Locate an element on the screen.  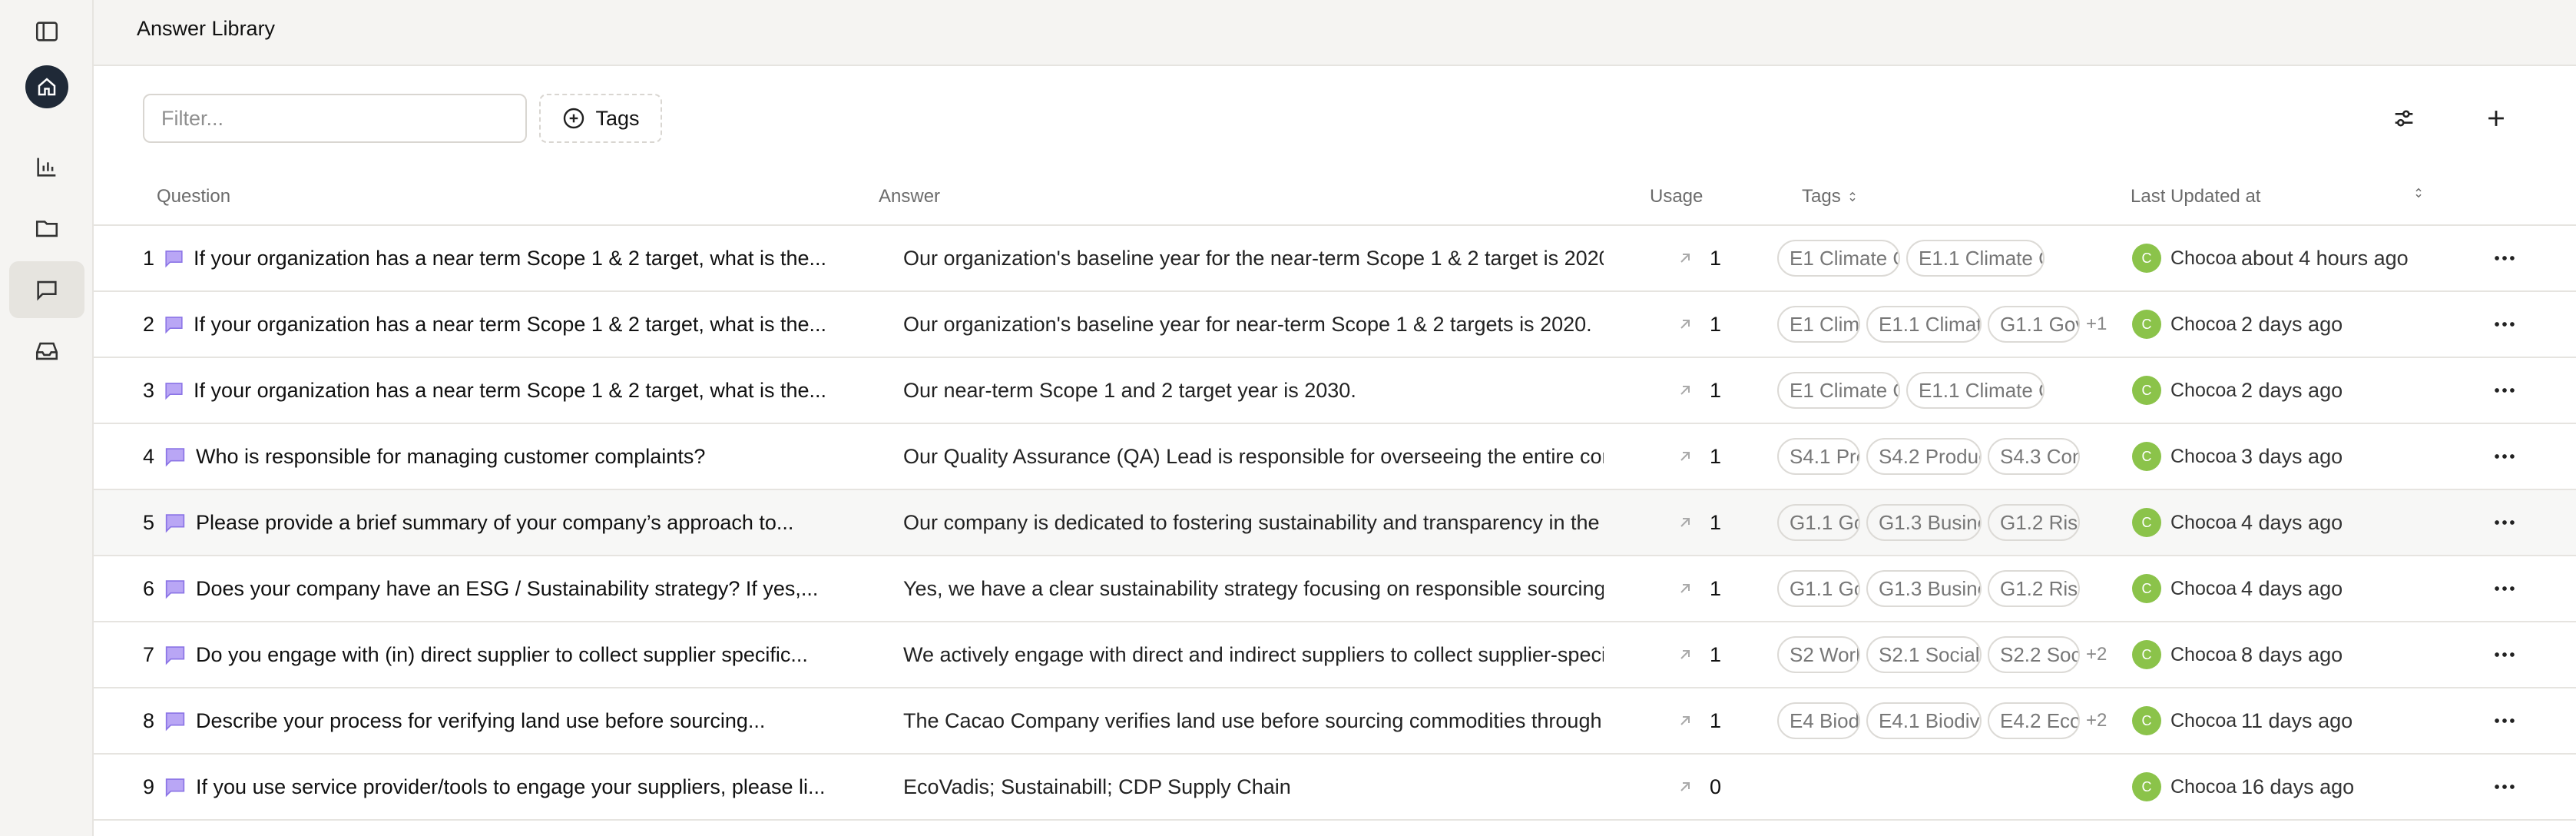
sidebar-item-answer-library is located at coordinates (46, 289).